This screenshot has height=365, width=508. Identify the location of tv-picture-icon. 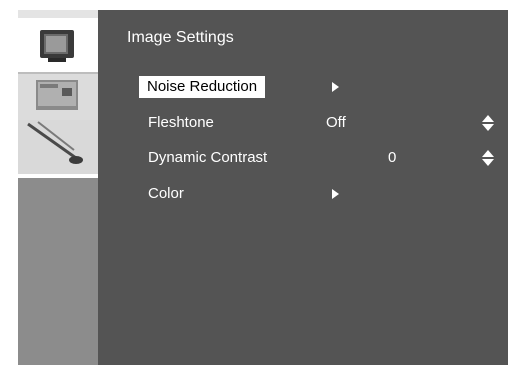
(57, 46).